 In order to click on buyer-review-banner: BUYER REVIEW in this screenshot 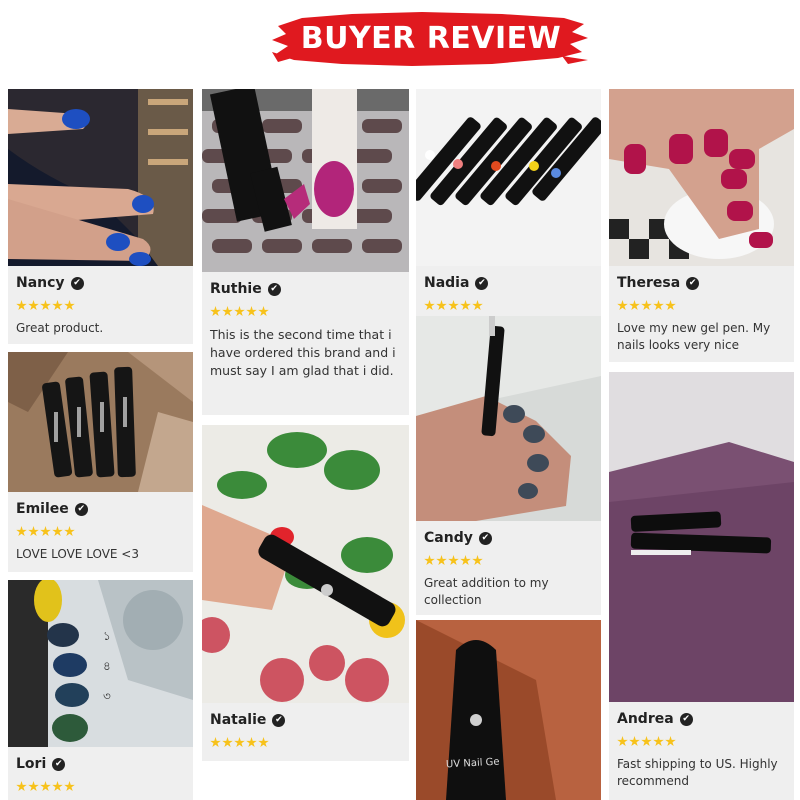, I will do `click(431, 40)`.